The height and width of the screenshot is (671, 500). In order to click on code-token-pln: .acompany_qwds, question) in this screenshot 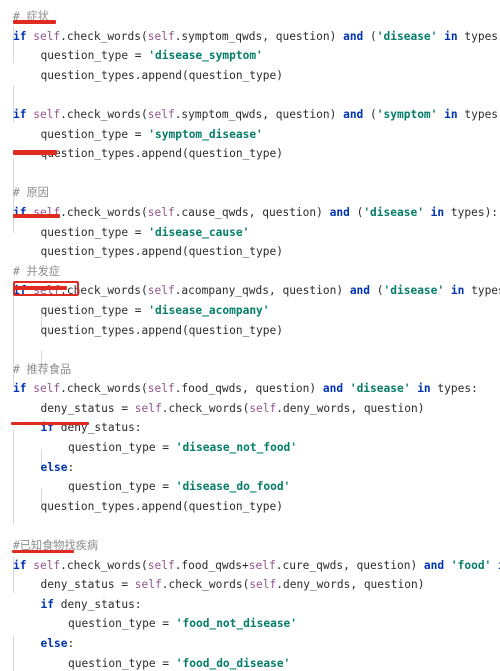, I will do `click(262, 291)`.